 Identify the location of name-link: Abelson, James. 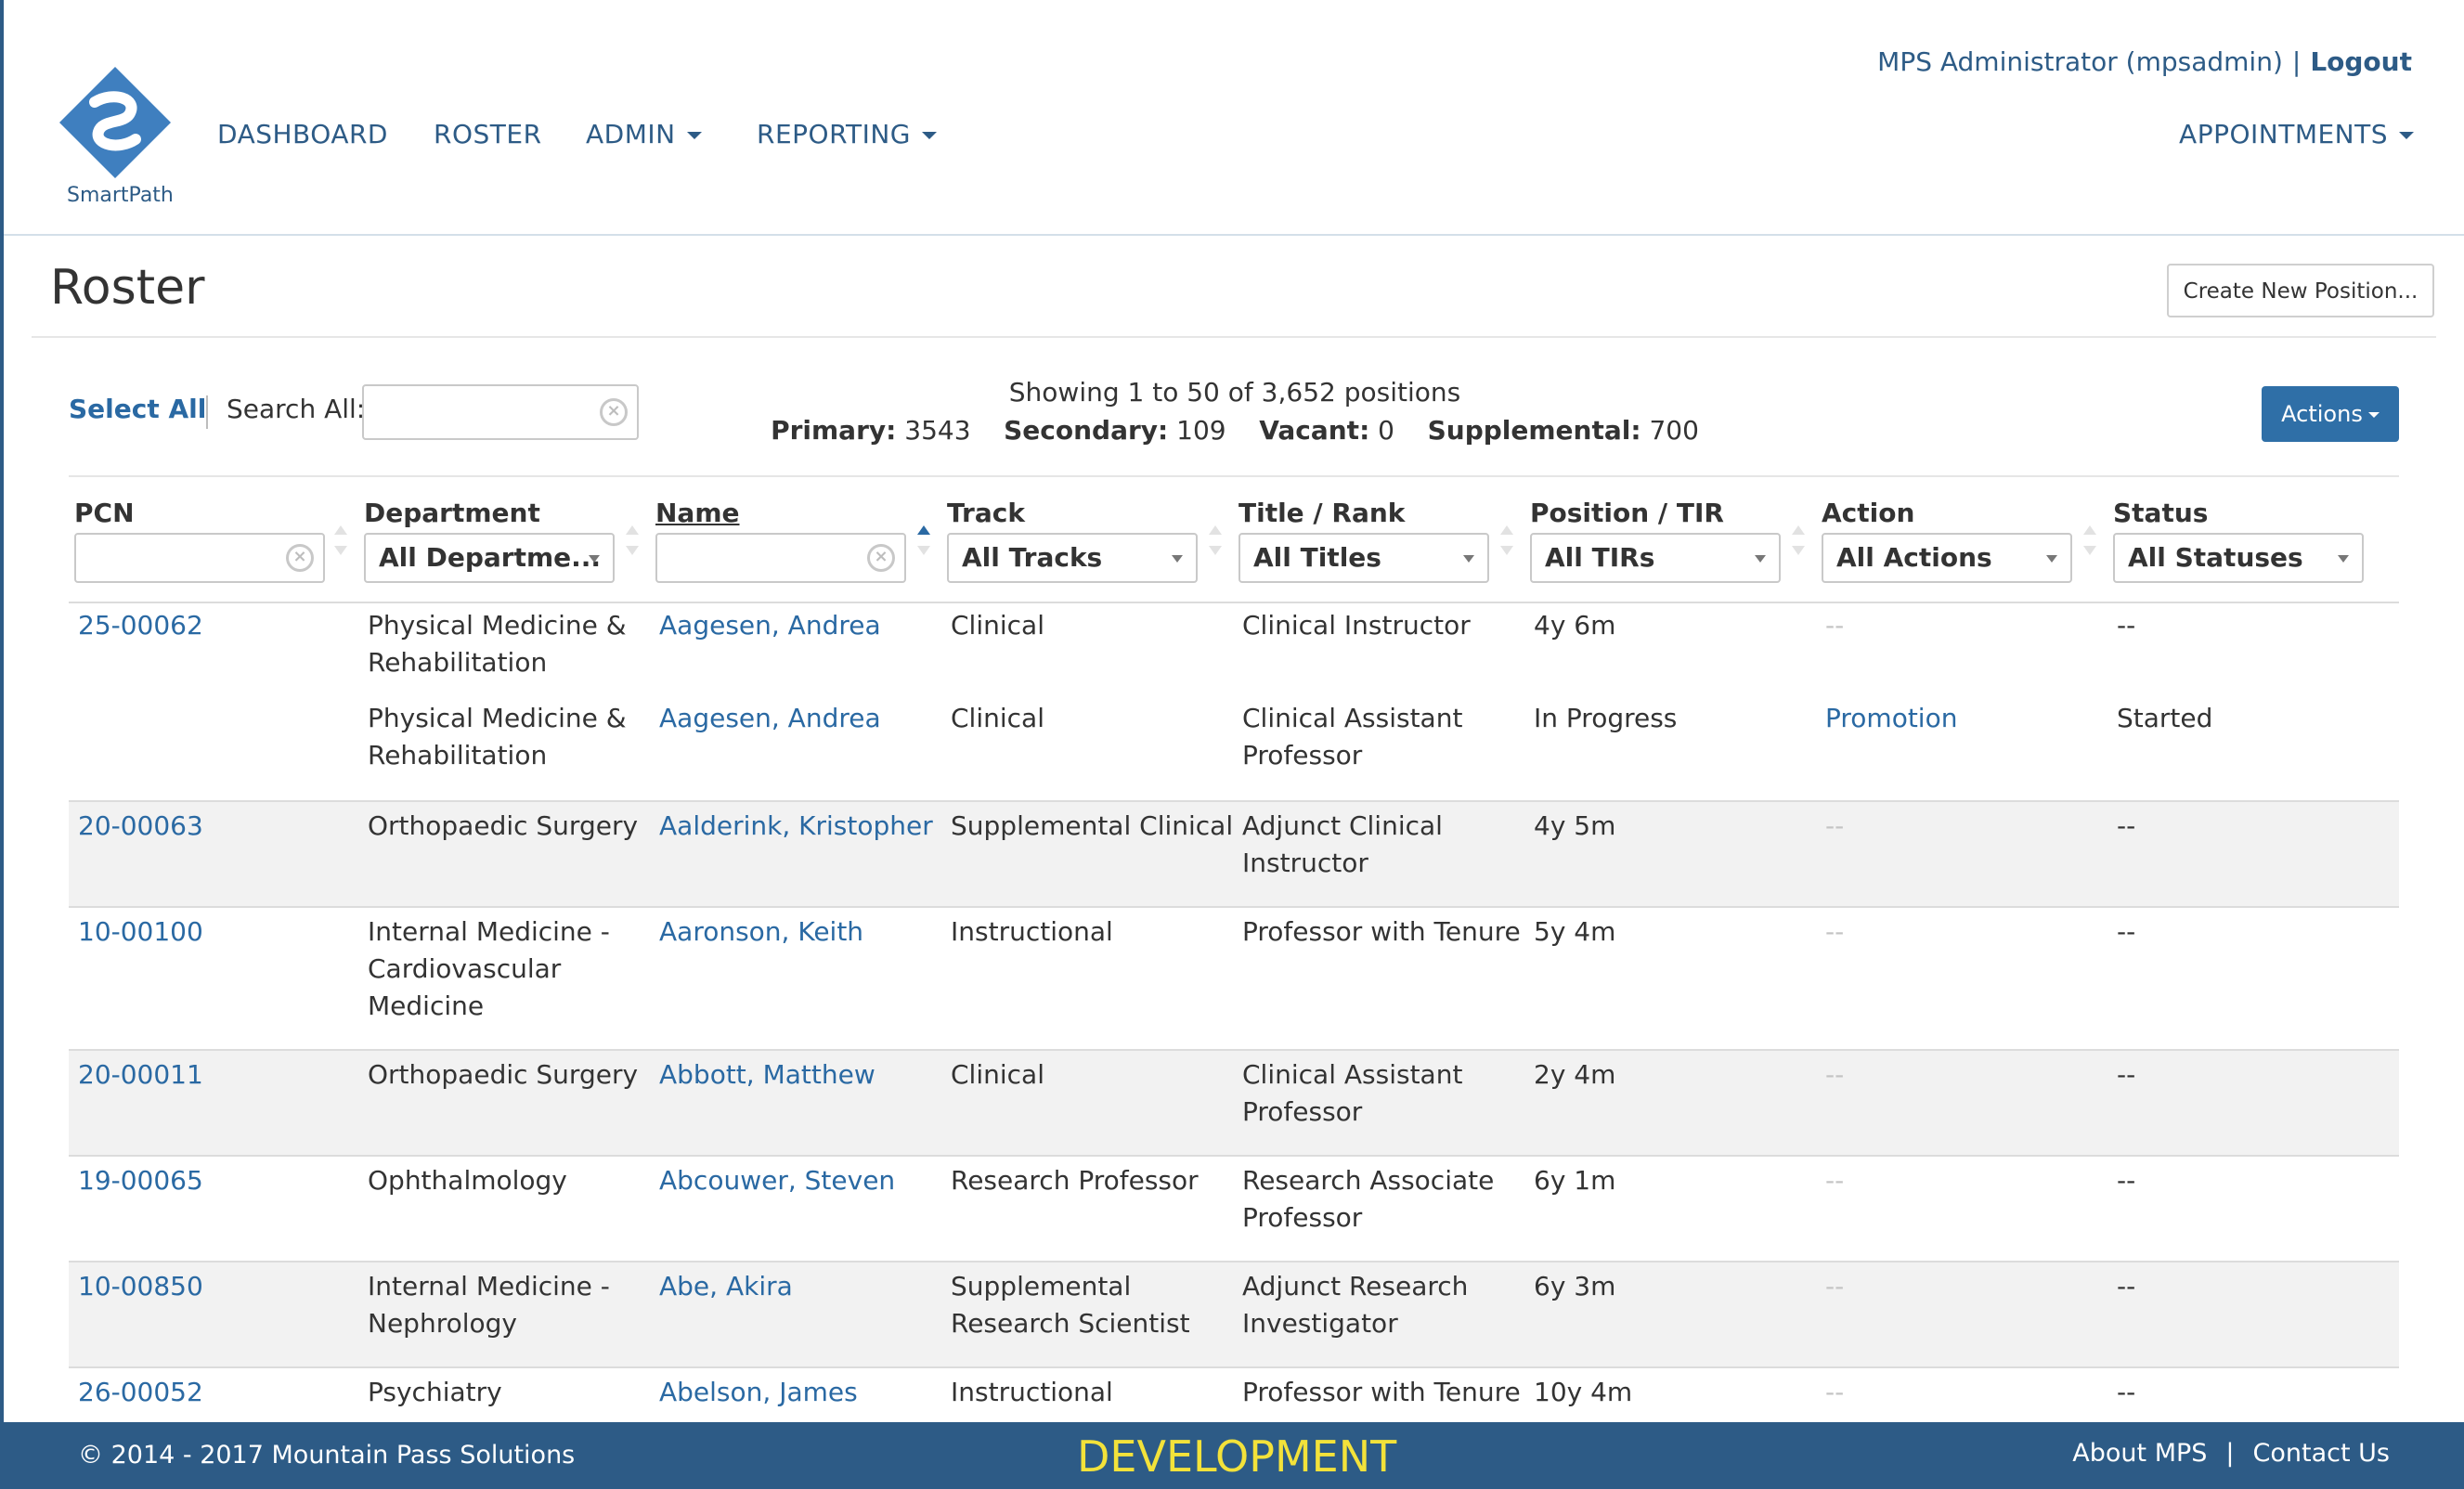
(758, 1392).